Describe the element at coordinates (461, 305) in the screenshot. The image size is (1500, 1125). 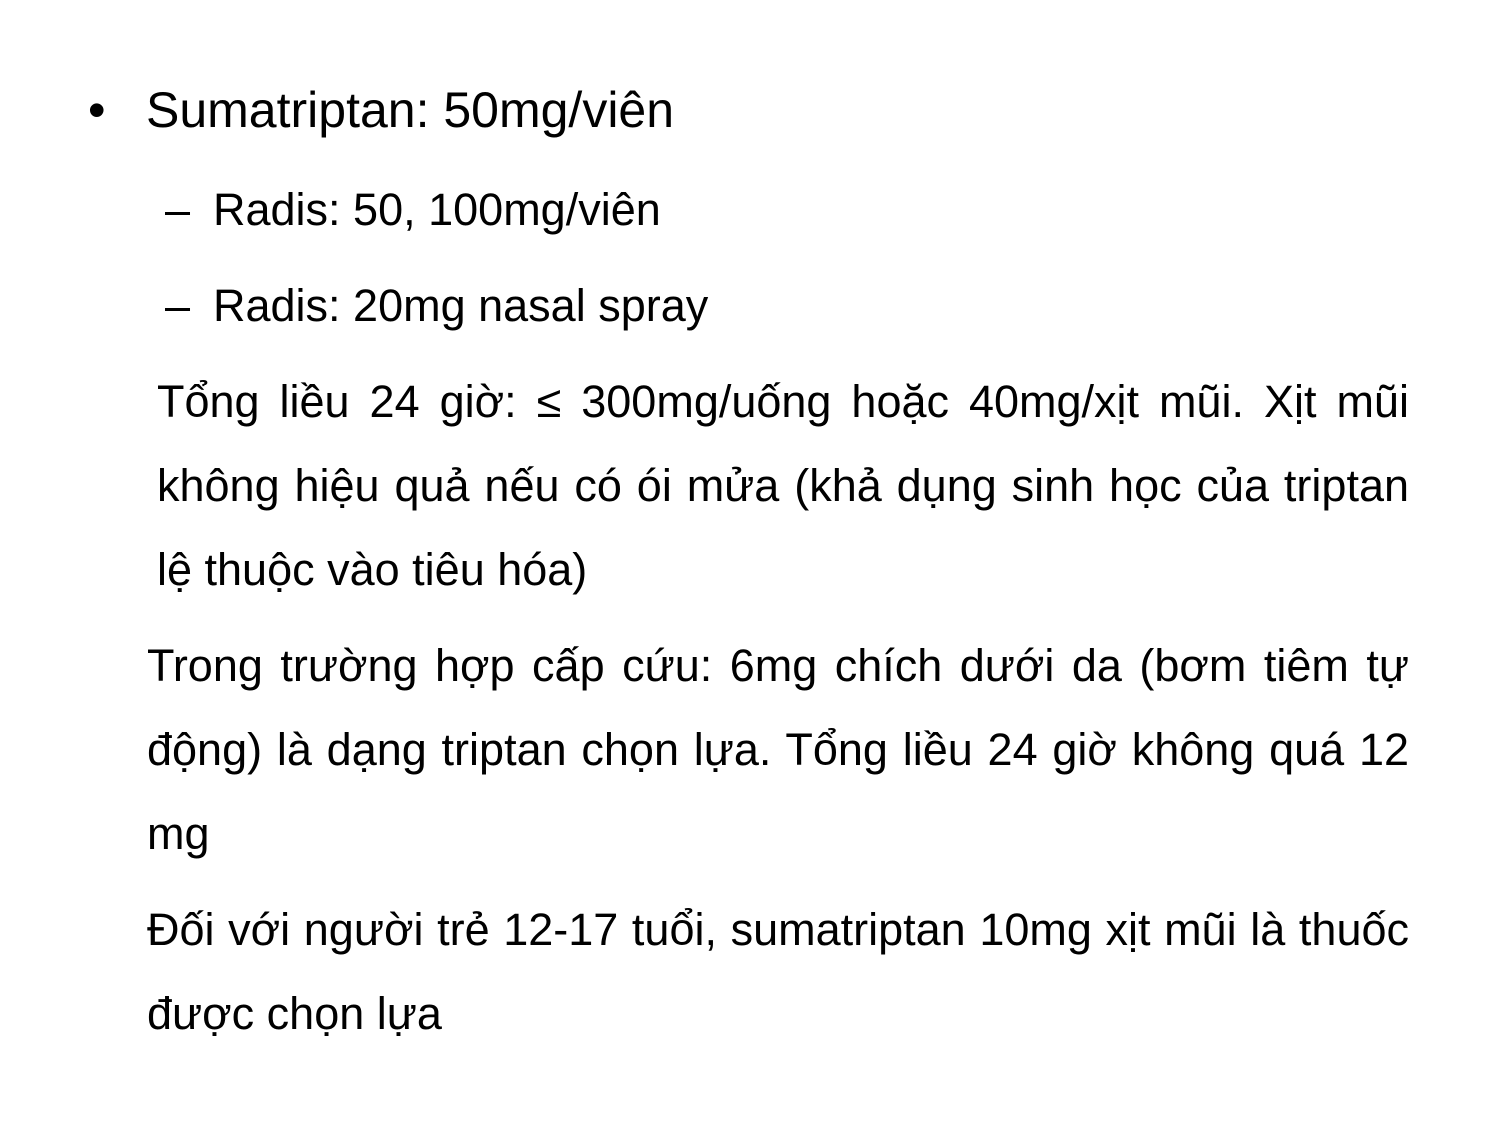
I see `sub-item-text: Radis: 20mg nasal spray` at that location.